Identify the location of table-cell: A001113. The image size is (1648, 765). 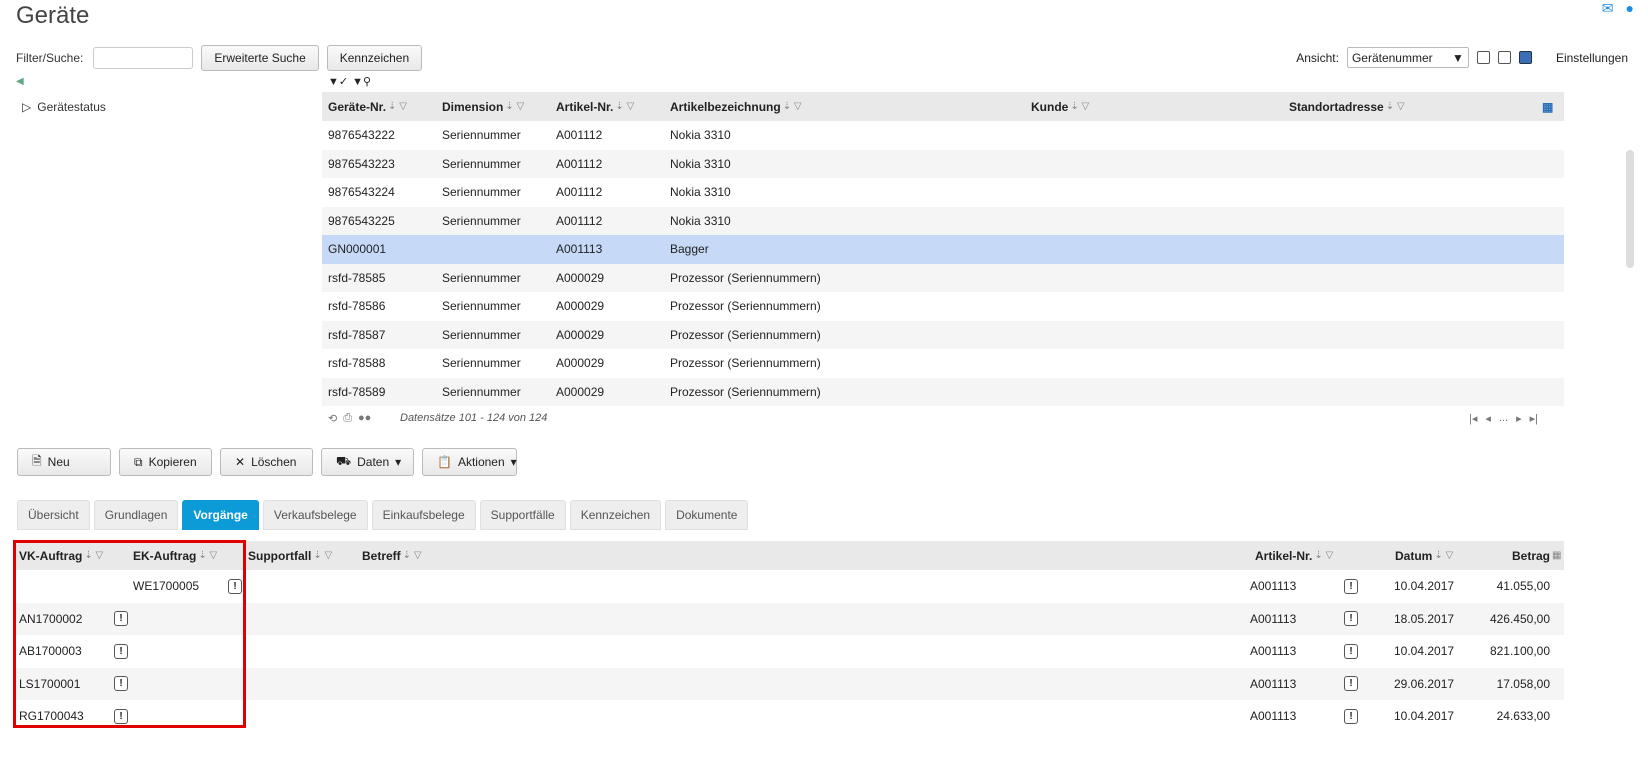
(579, 249).